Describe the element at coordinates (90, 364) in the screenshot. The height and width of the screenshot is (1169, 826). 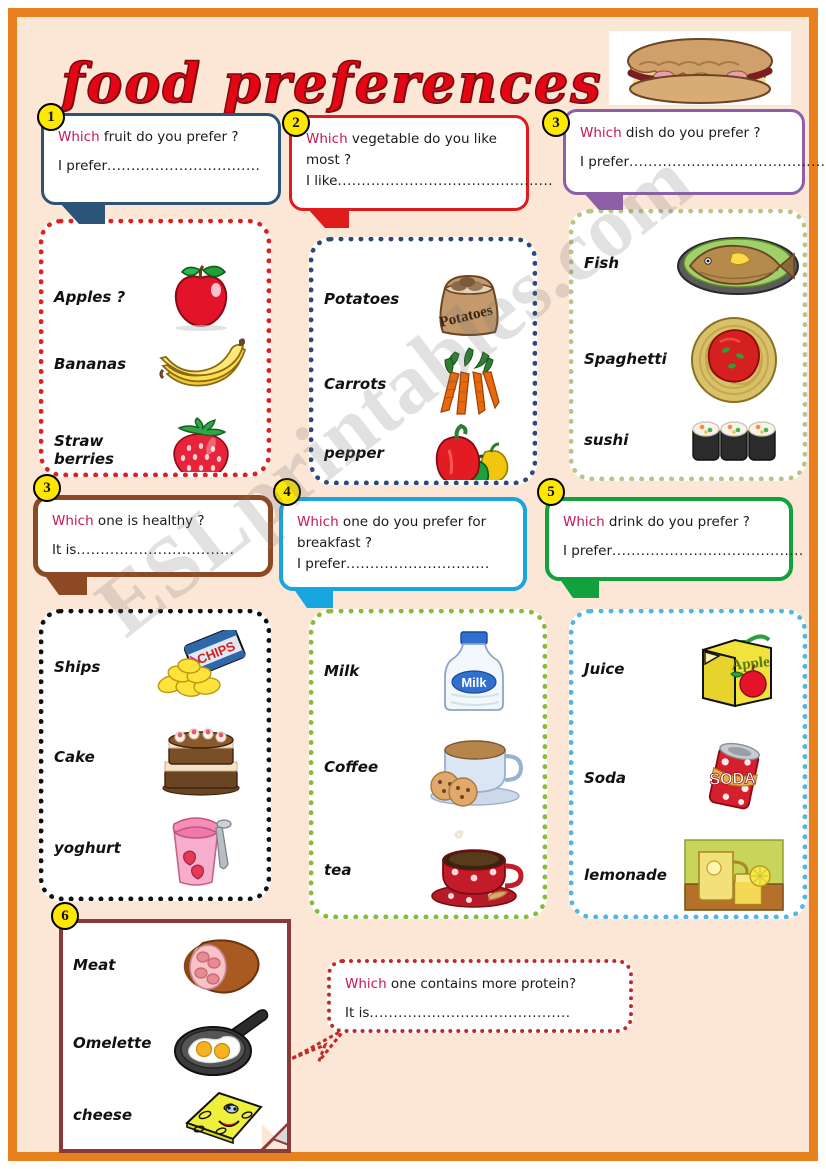
I see `item-label: Bananas` at that location.